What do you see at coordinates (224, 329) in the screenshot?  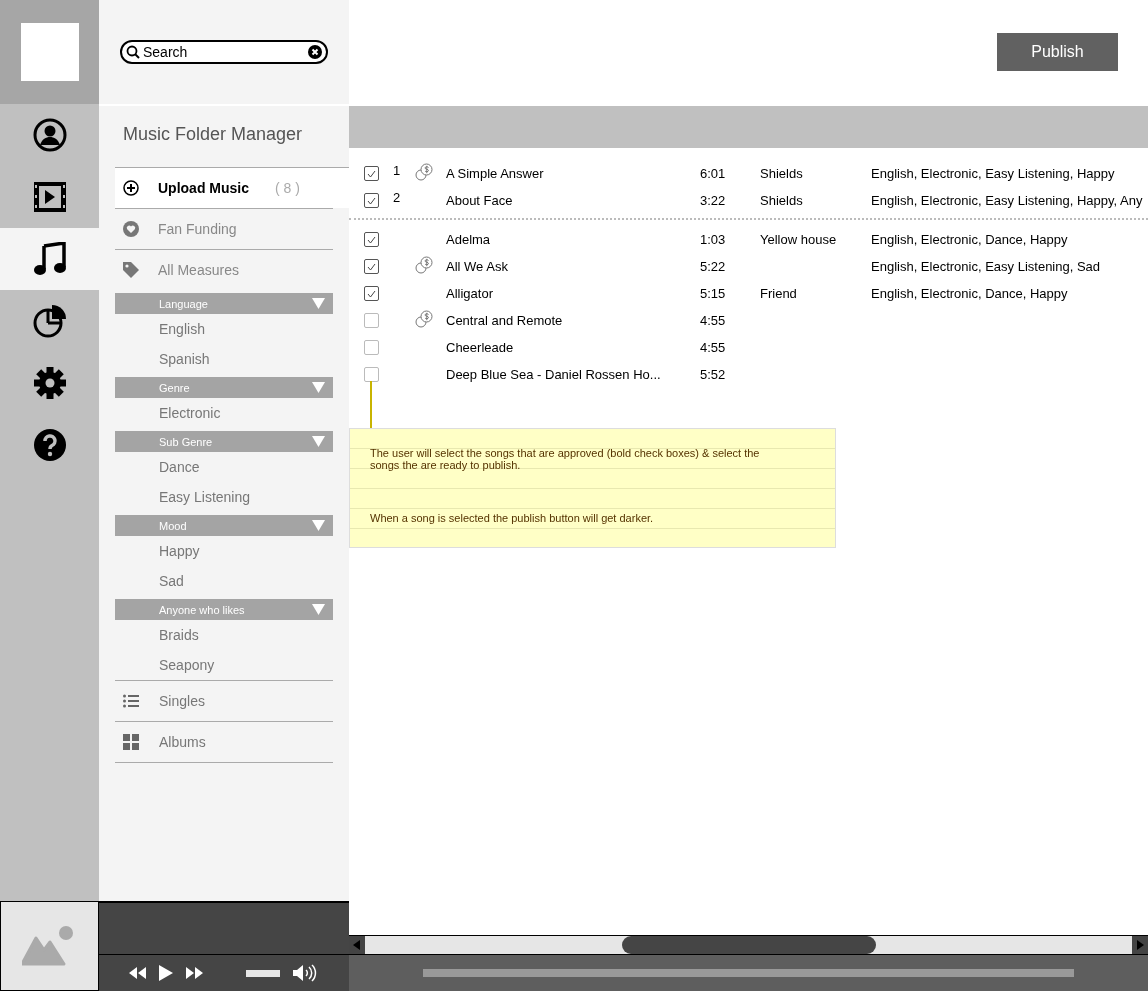 I see `filter-option: English` at bounding box center [224, 329].